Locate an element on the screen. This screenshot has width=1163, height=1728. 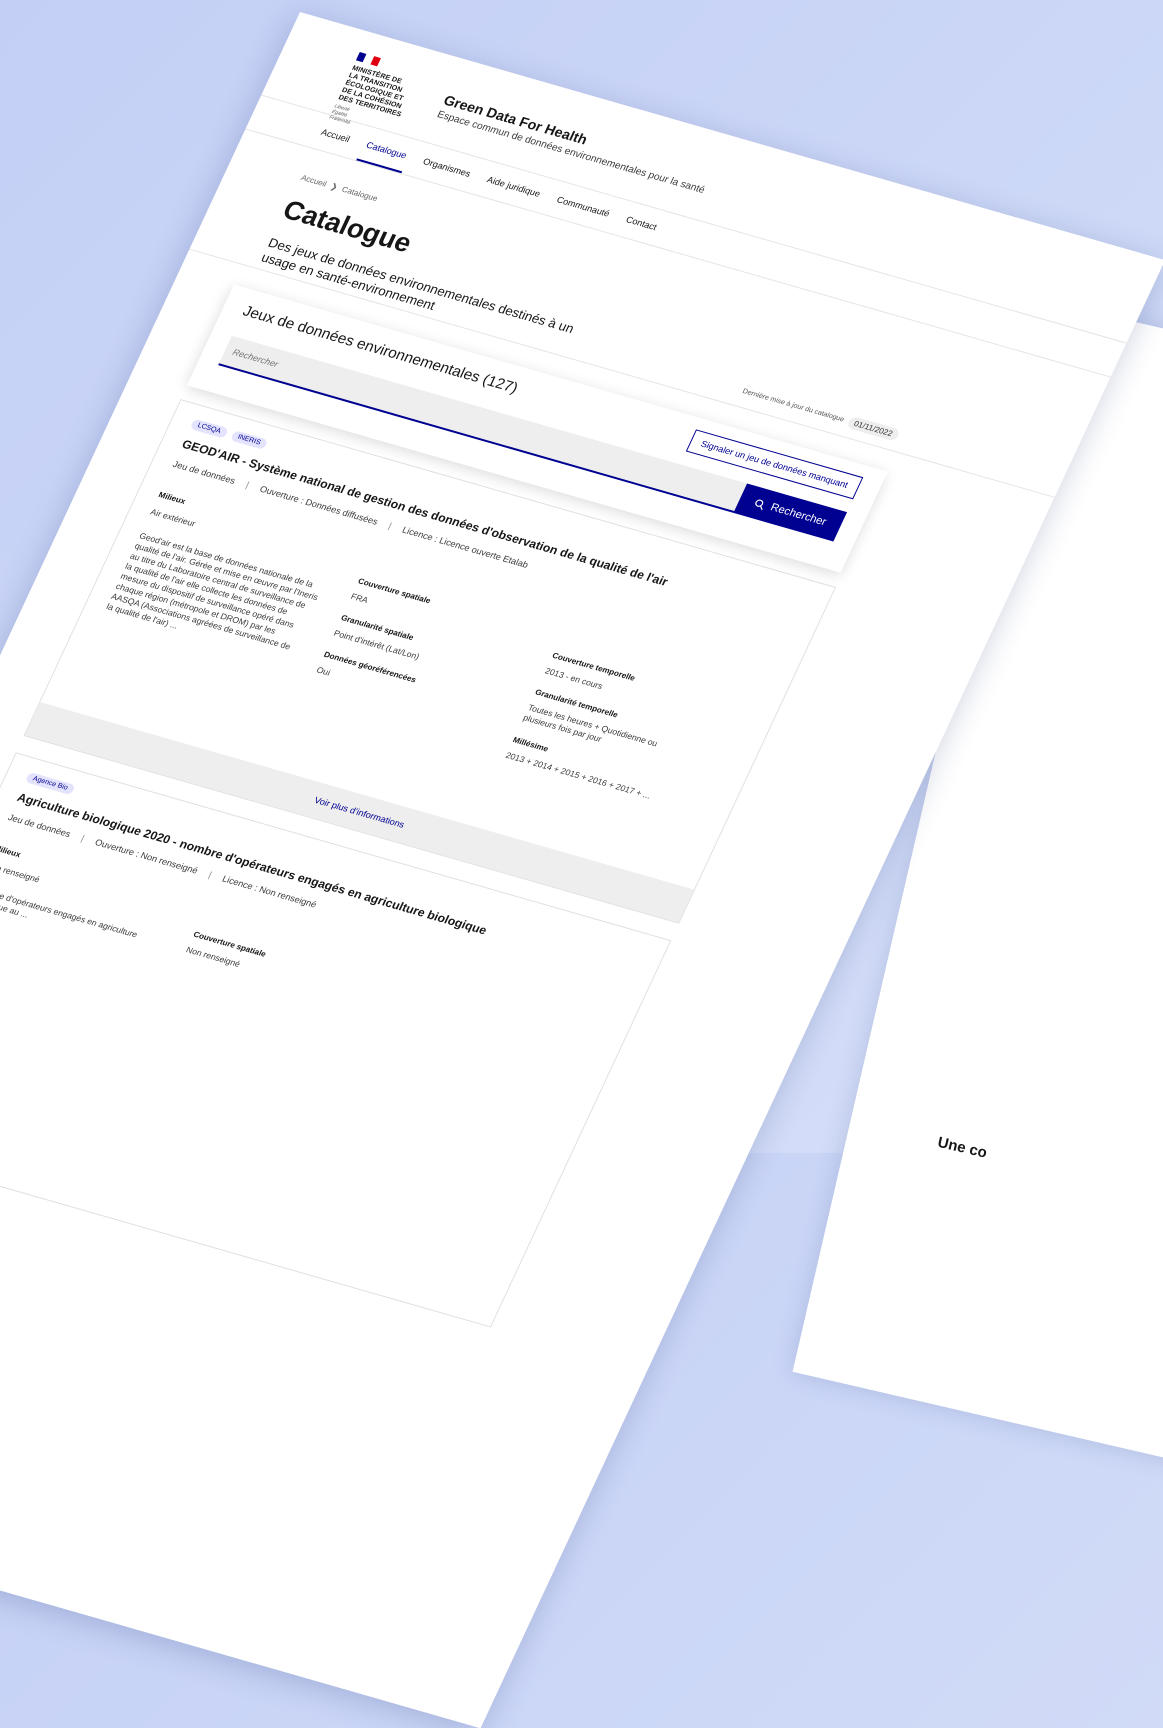
couverture-spatiale-label: Couverture spatiale is located at coordinates (394, 591).